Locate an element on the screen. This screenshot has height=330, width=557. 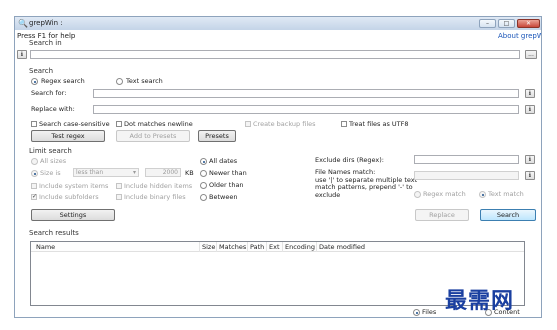
older-than-radio is located at coordinates (203, 185).